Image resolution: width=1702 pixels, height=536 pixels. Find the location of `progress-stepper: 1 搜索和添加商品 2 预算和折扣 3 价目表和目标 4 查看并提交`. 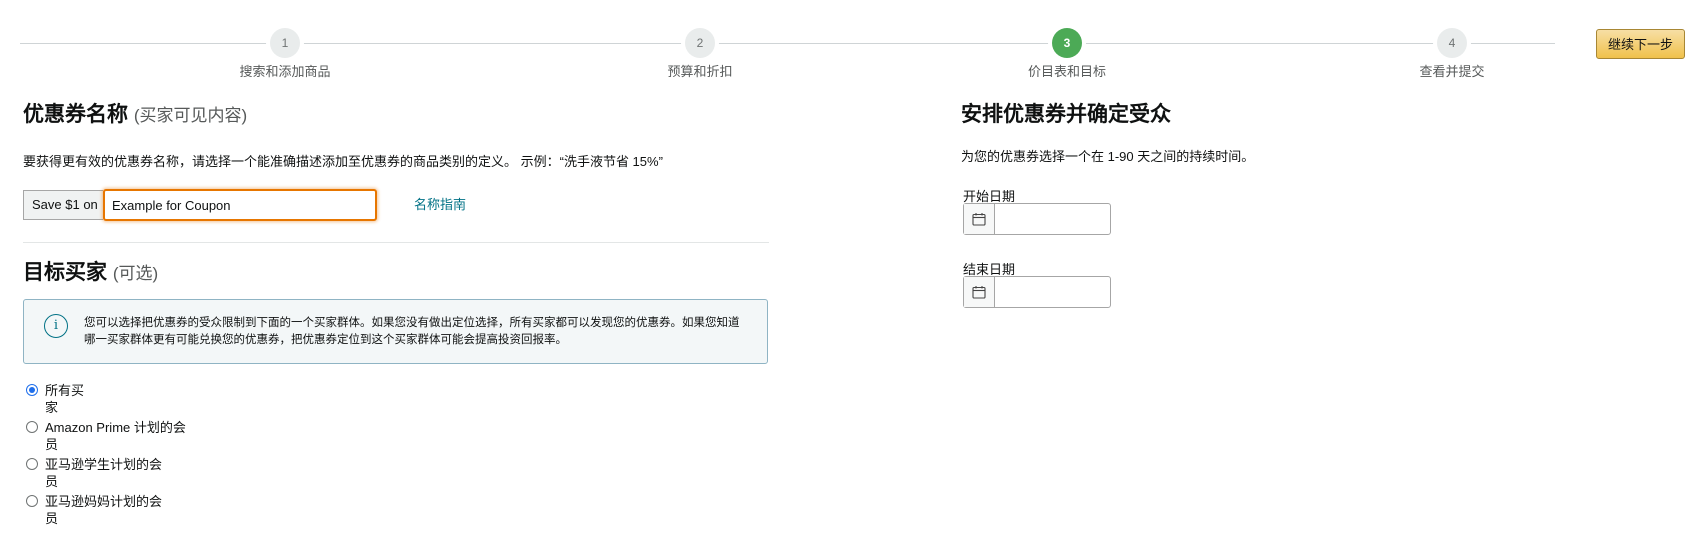

progress-stepper: 1 搜索和添加商品 2 预算和折扣 3 价目表和目标 4 查看并提交 is located at coordinates (787, 53).